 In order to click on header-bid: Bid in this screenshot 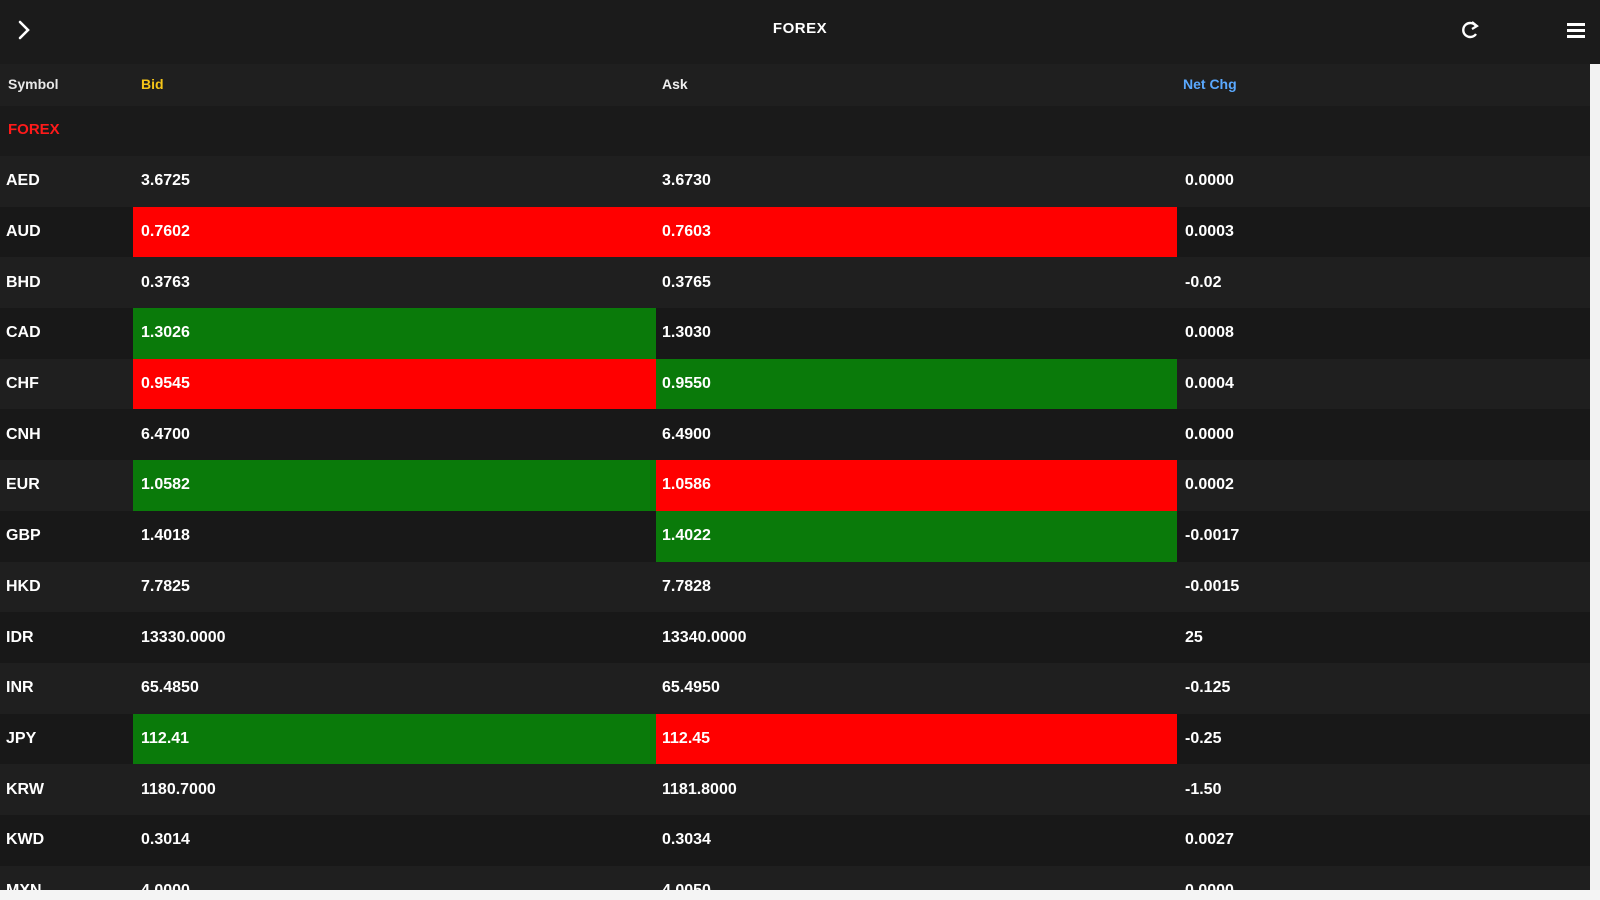, I will do `click(152, 84)`.